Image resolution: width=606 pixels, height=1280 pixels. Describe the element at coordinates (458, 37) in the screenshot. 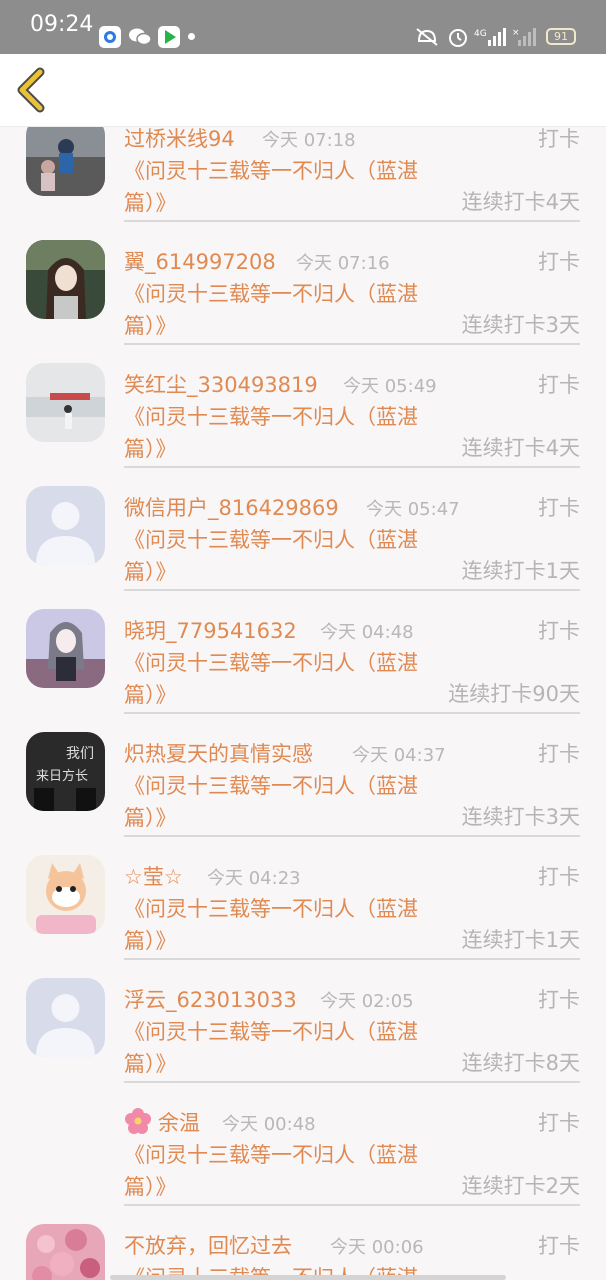

I see `alarm-icon` at that location.